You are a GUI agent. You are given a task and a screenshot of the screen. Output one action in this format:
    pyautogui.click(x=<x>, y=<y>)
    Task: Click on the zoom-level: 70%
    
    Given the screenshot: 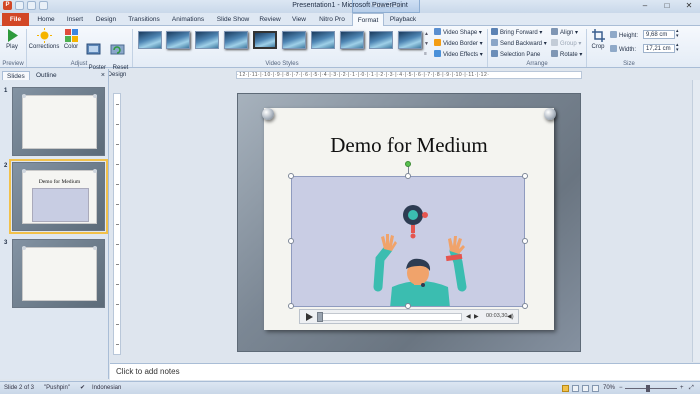 What is the action you would take?
    pyautogui.click(x=609, y=388)
    